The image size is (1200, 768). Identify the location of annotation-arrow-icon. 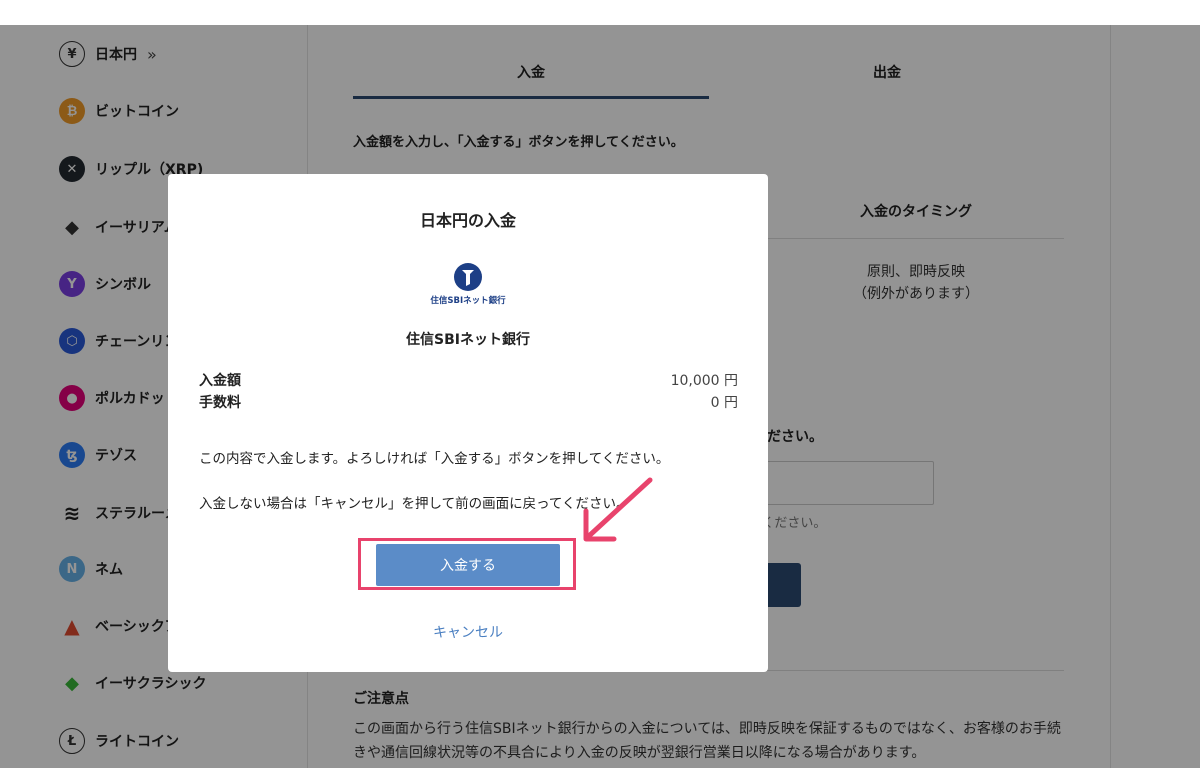
(618, 509).